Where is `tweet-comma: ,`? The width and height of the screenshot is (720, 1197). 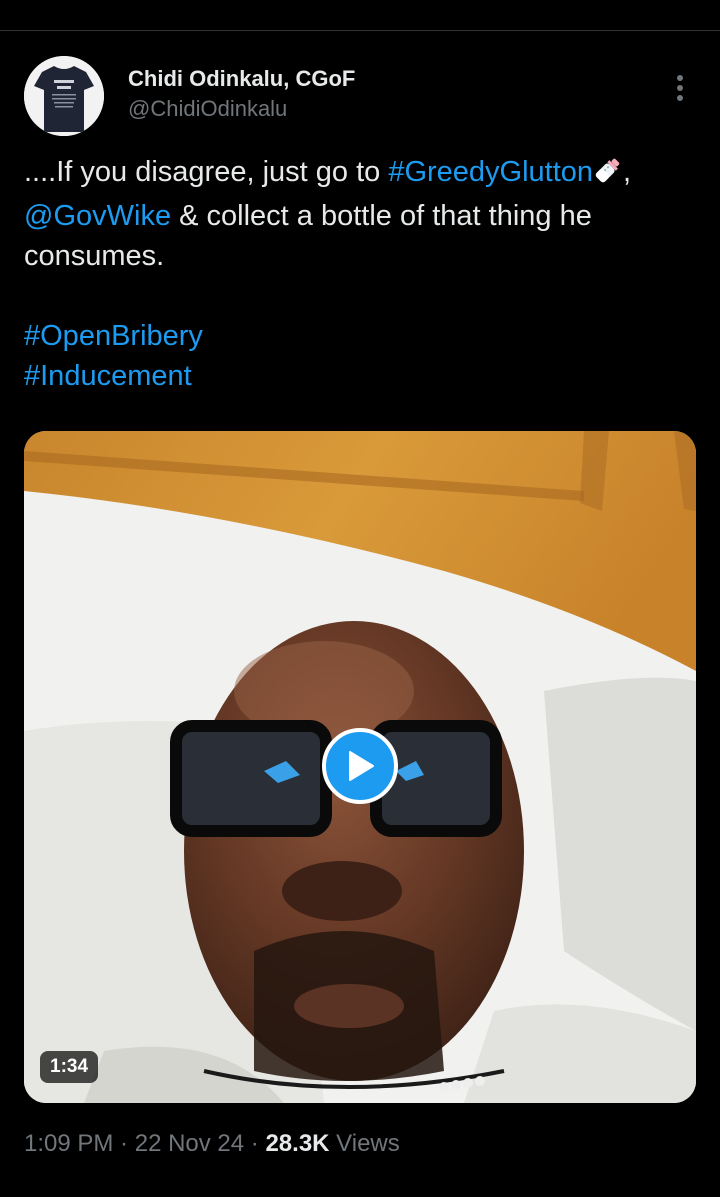
tweet-comma: , is located at coordinates (627, 172).